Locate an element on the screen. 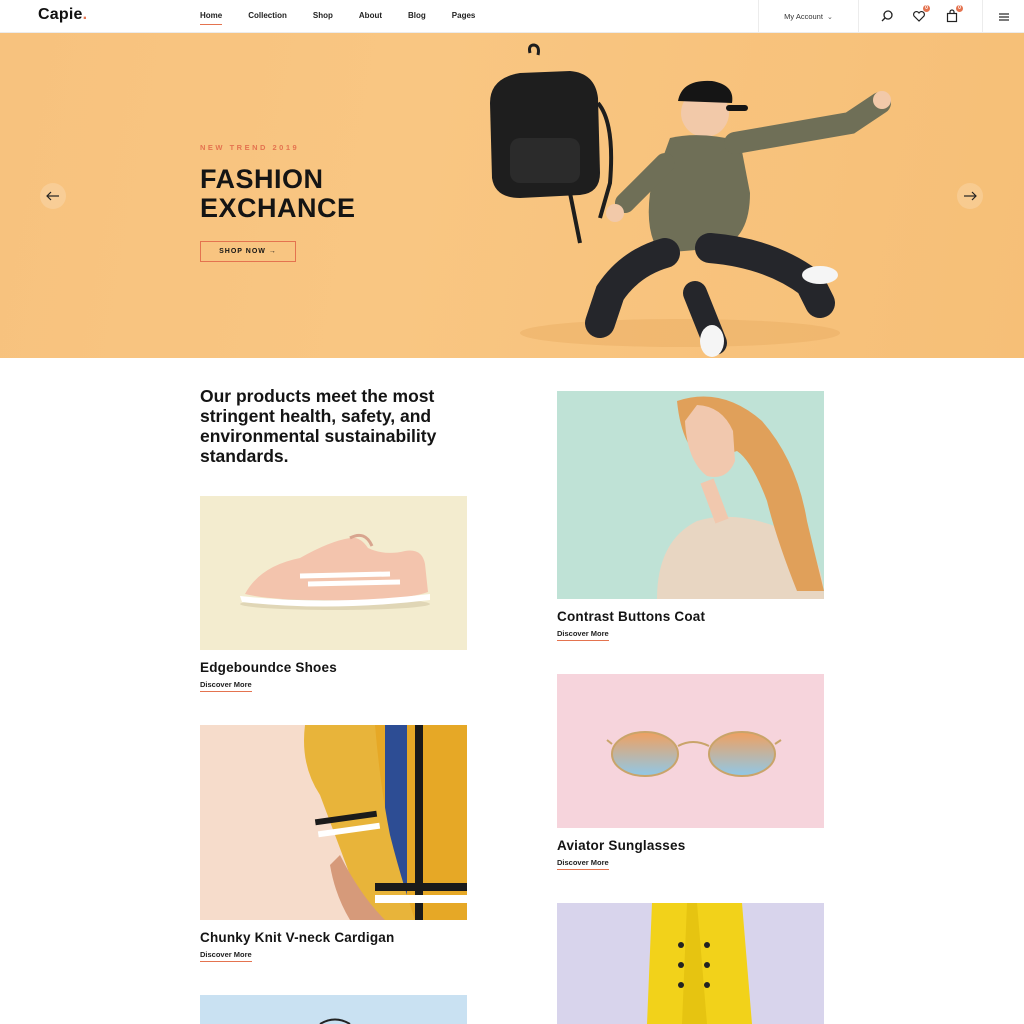 The width and height of the screenshot is (1024, 1024). menu-toggle is located at coordinates (1003, 16).